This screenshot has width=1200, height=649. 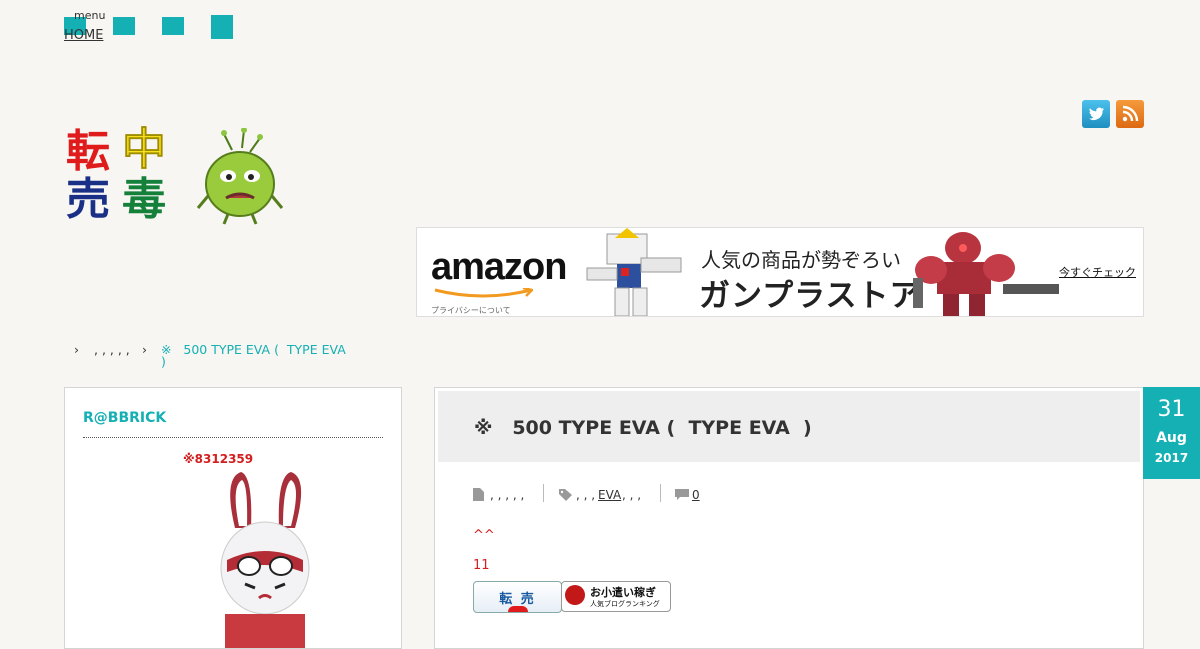 What do you see at coordinates (481, 565) in the screenshot?
I see `post-body-line: 11` at bounding box center [481, 565].